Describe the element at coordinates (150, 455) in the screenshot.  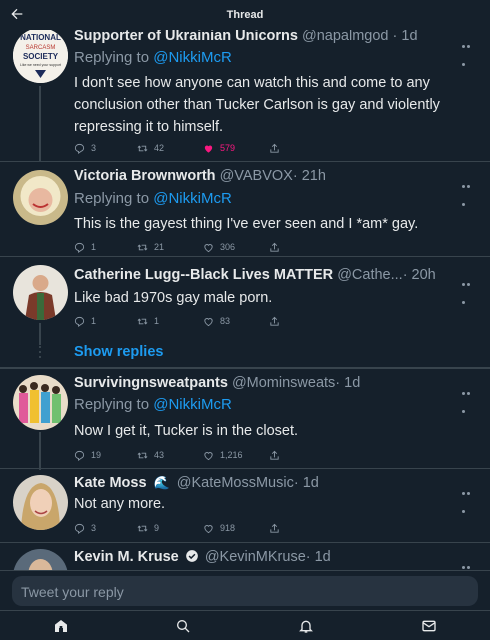
I see `retweet-button: 43` at that location.